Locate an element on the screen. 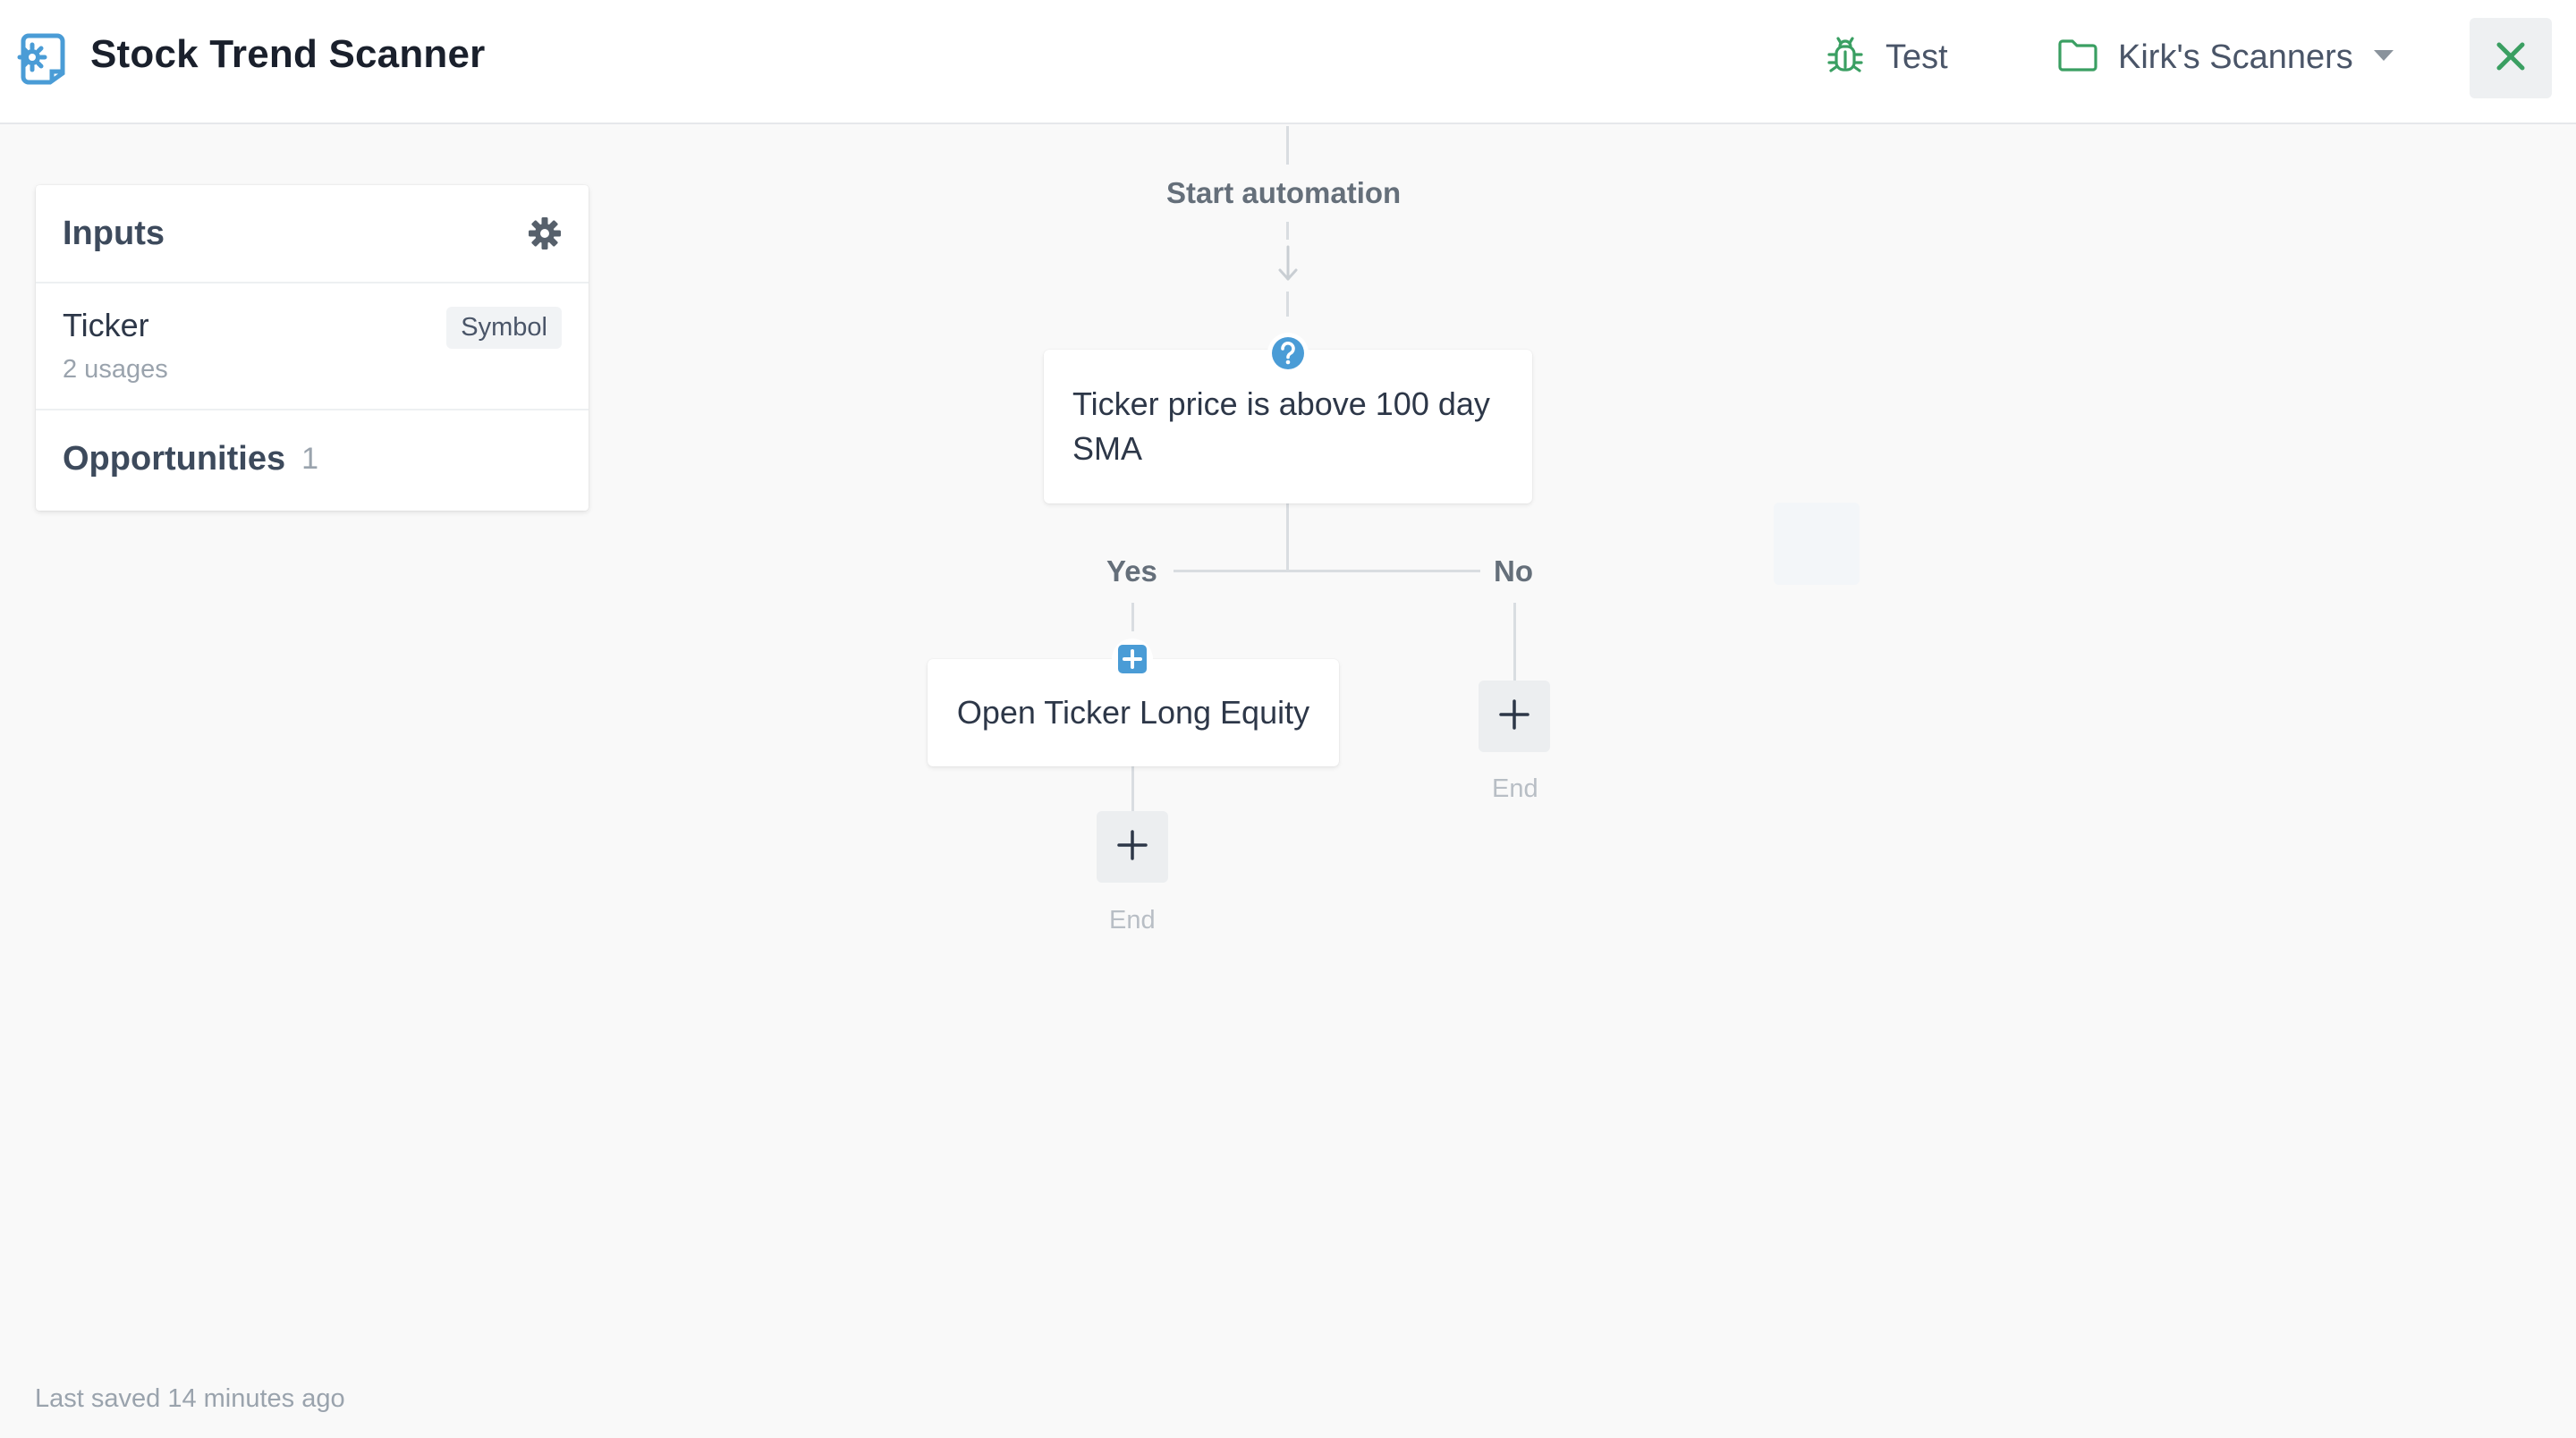  folder-dropdown: Kirk's Scanners is located at coordinates (2225, 57).